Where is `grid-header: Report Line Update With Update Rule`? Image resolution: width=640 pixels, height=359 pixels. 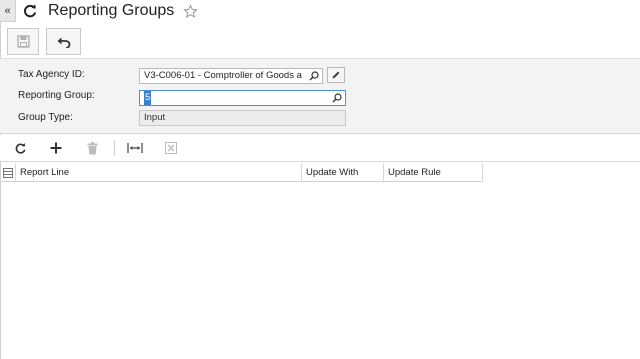
grid-header: Report Line Update With Update Rule is located at coordinates (241, 172).